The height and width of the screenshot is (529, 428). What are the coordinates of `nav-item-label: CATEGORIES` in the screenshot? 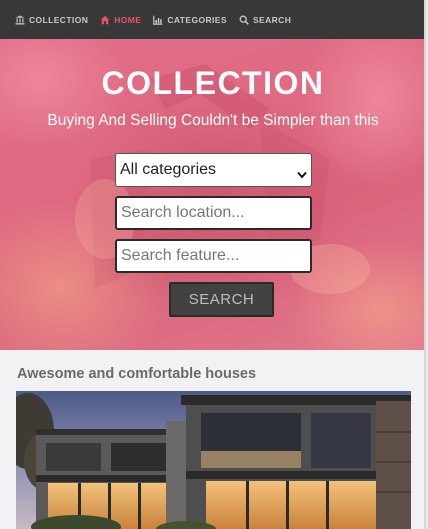 It's located at (197, 19).